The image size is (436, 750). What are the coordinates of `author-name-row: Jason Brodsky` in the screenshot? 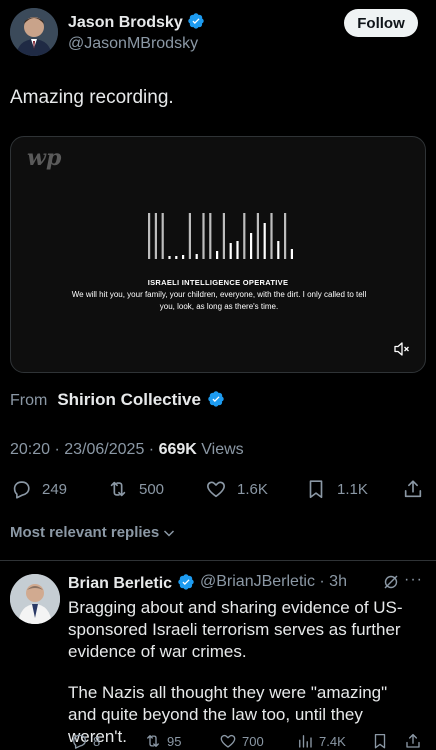 It's located at (136, 22).